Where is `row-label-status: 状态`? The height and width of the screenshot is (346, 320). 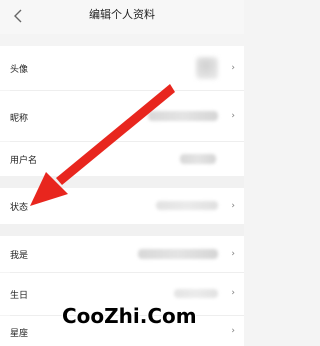 row-label-status: 状态 is located at coordinates (19, 208).